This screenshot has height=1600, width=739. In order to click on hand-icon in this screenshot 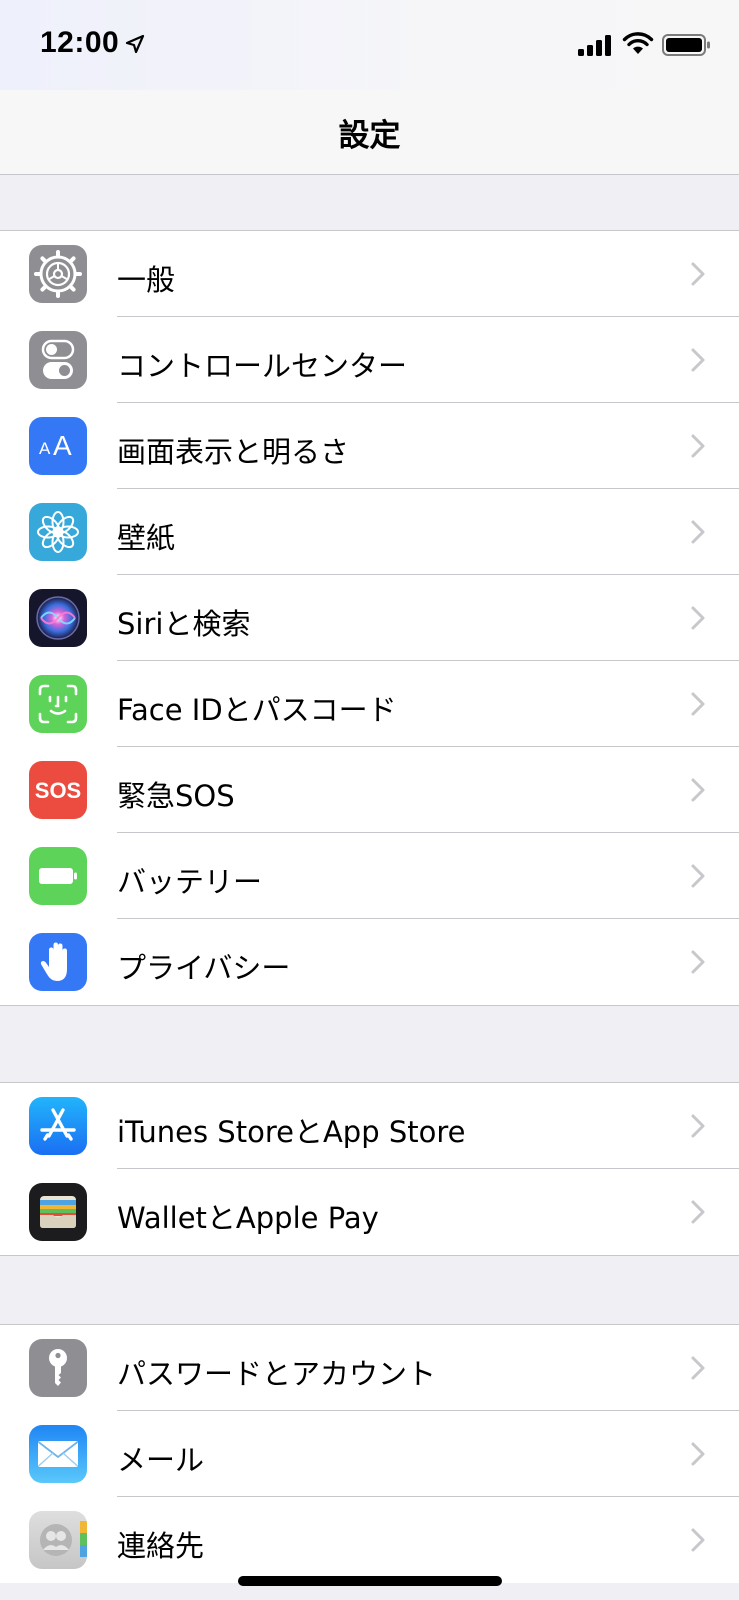, I will do `click(58, 962)`.